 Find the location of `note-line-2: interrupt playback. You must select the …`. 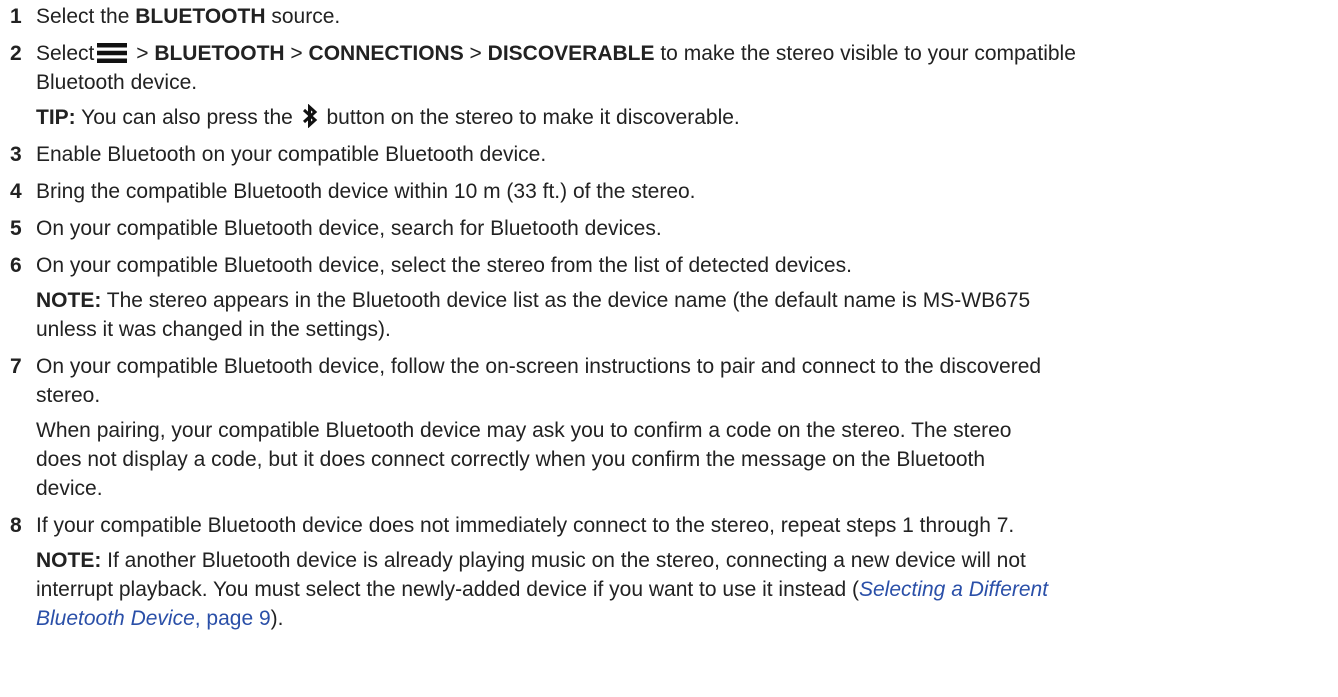

note-line-2: interrupt playback. You must select the … is located at coordinates (687, 589).